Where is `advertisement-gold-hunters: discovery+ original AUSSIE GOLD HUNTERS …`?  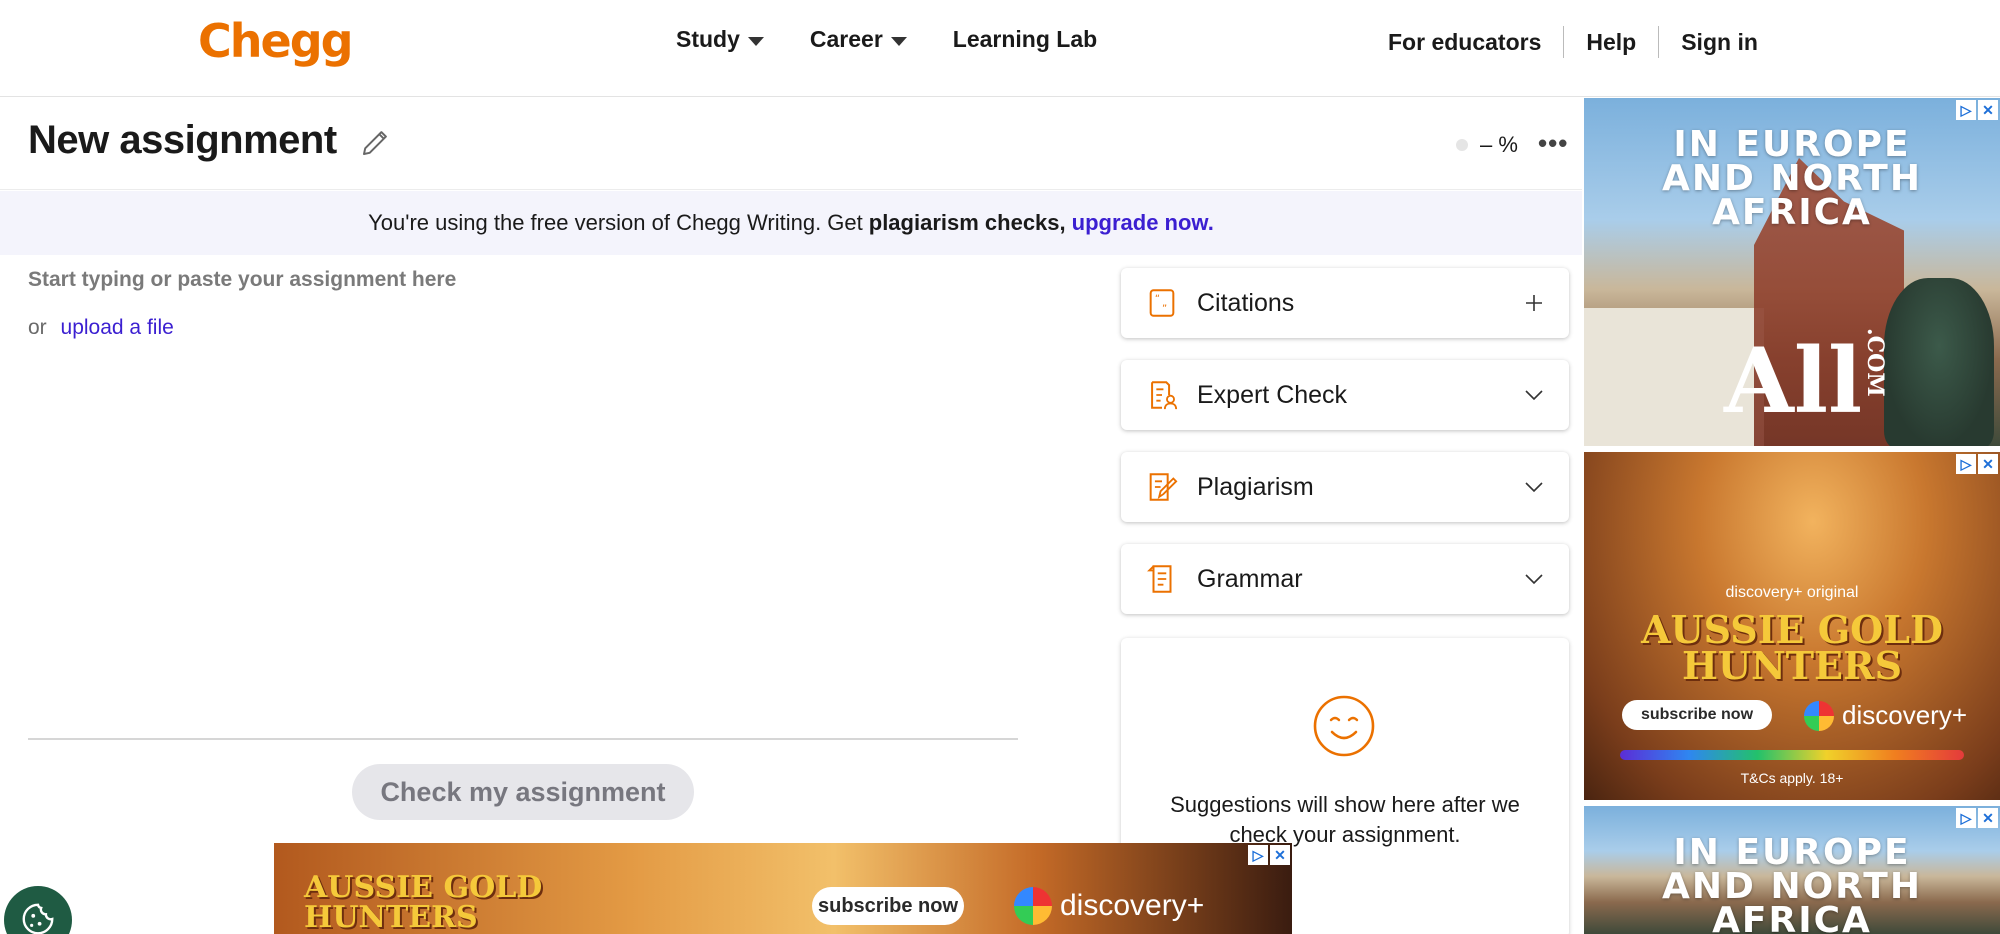
advertisement-gold-hunters: discovery+ original AUSSIE GOLD HUNTERS … is located at coordinates (1792, 626).